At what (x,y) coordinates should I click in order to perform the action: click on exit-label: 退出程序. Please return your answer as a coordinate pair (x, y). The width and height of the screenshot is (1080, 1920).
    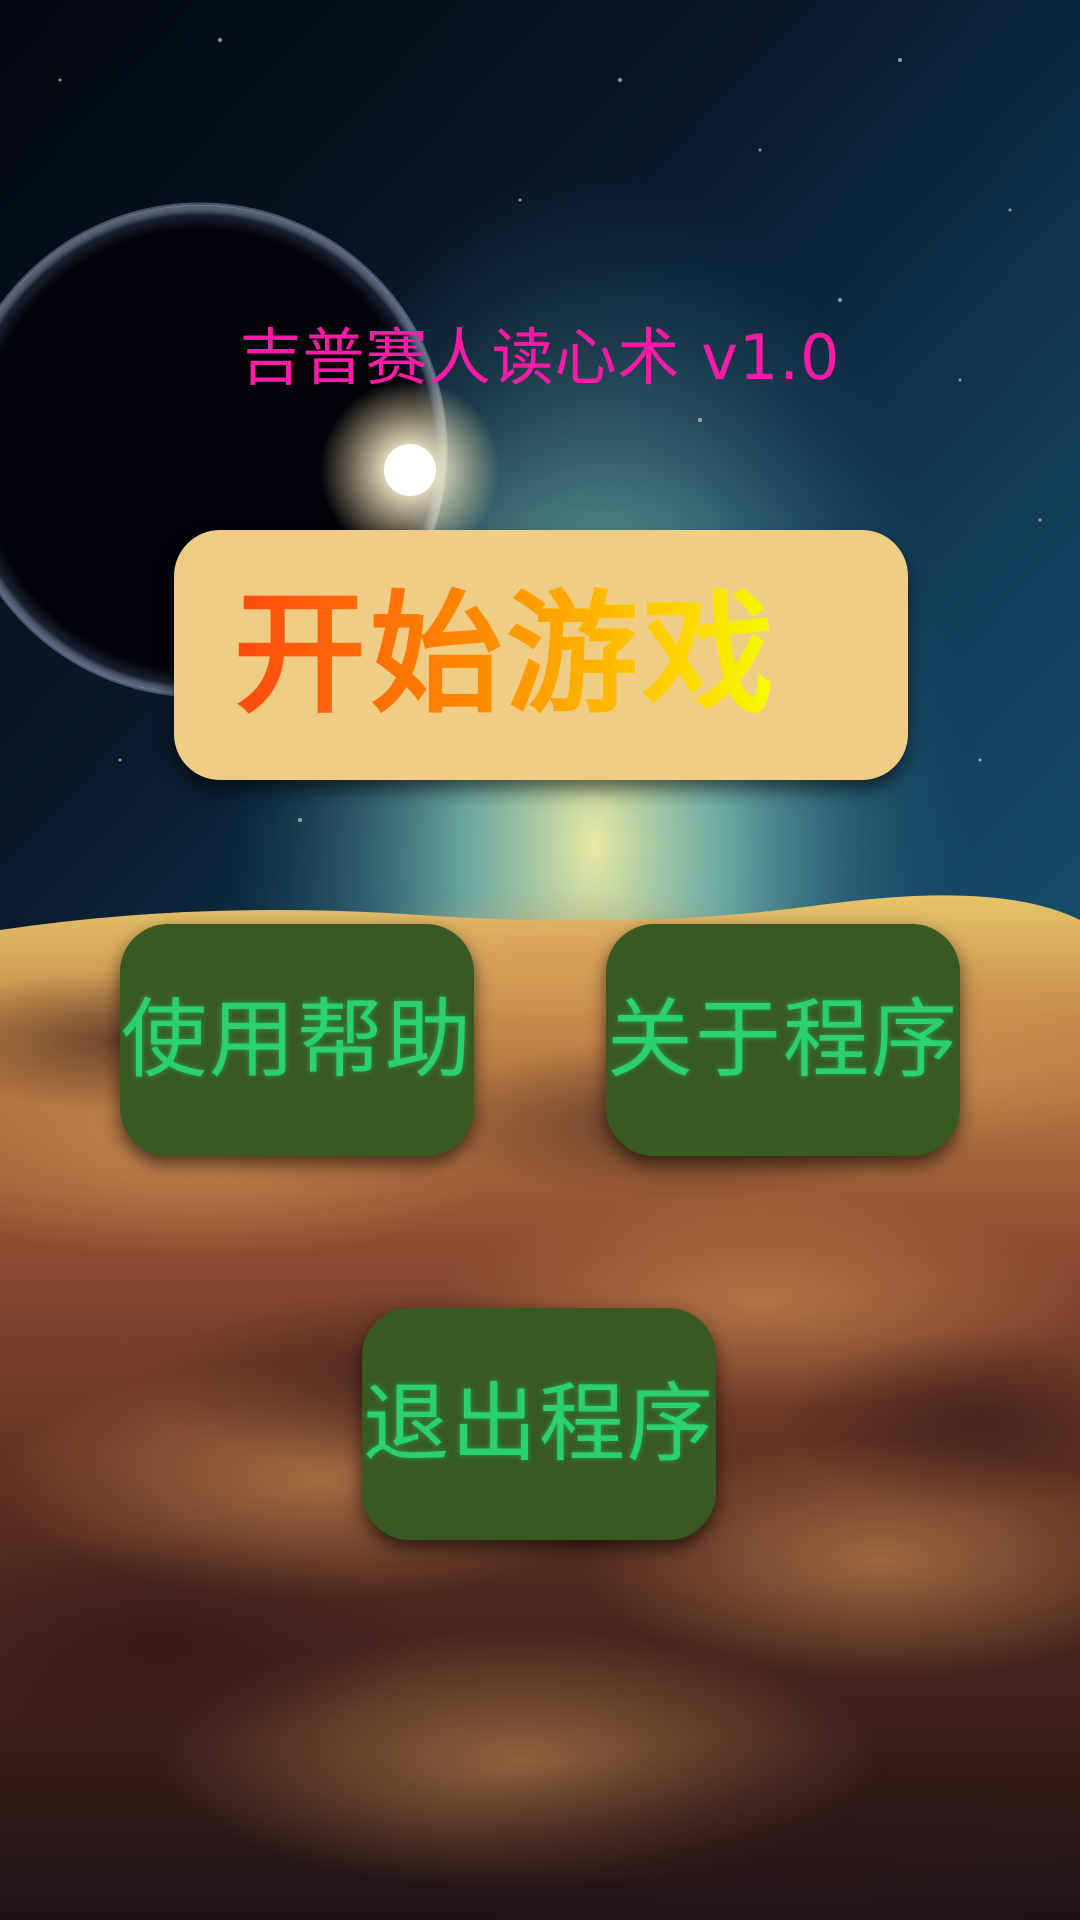
    Looking at the image, I should click on (539, 1424).